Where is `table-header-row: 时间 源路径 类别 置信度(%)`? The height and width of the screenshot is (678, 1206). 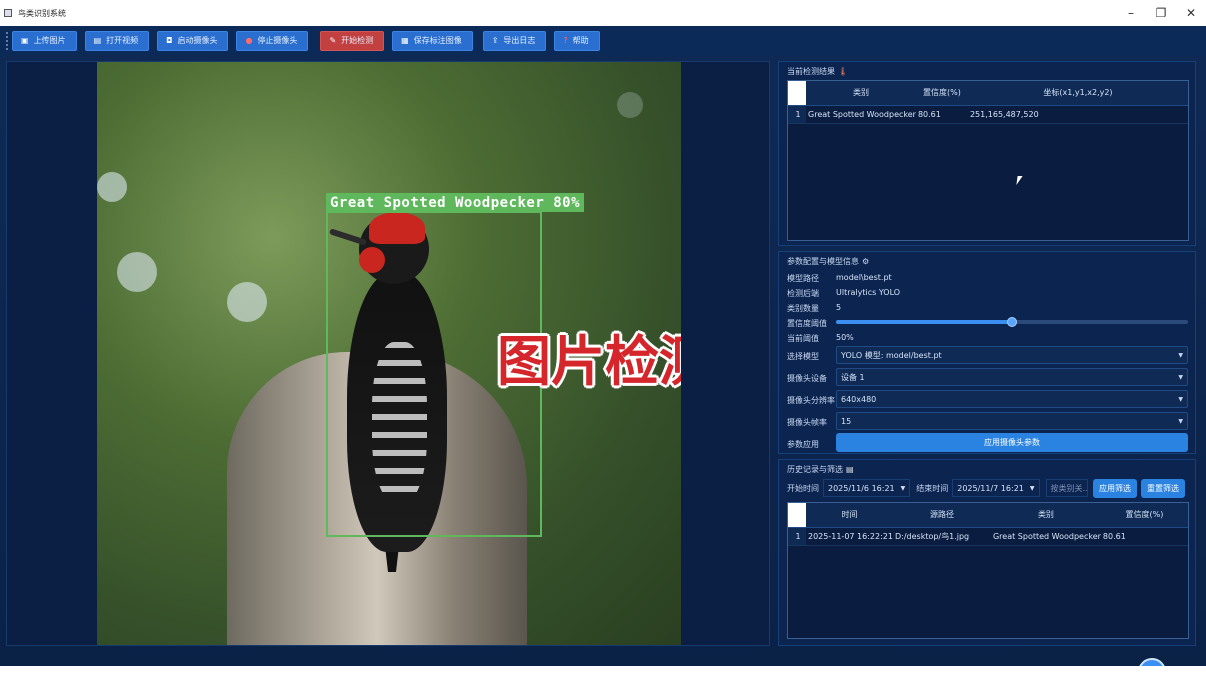
table-header-row: 时间 源路径 类别 置信度(%) is located at coordinates (988, 515).